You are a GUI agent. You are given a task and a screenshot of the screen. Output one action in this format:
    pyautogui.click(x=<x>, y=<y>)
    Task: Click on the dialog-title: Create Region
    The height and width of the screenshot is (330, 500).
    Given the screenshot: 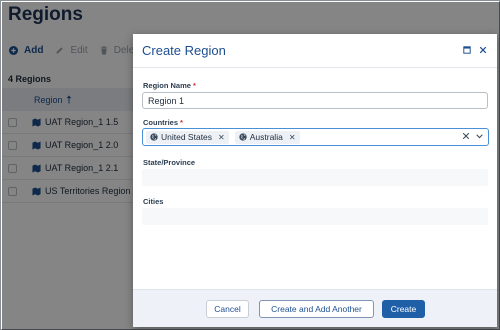 What is the action you would take?
    pyautogui.click(x=184, y=50)
    